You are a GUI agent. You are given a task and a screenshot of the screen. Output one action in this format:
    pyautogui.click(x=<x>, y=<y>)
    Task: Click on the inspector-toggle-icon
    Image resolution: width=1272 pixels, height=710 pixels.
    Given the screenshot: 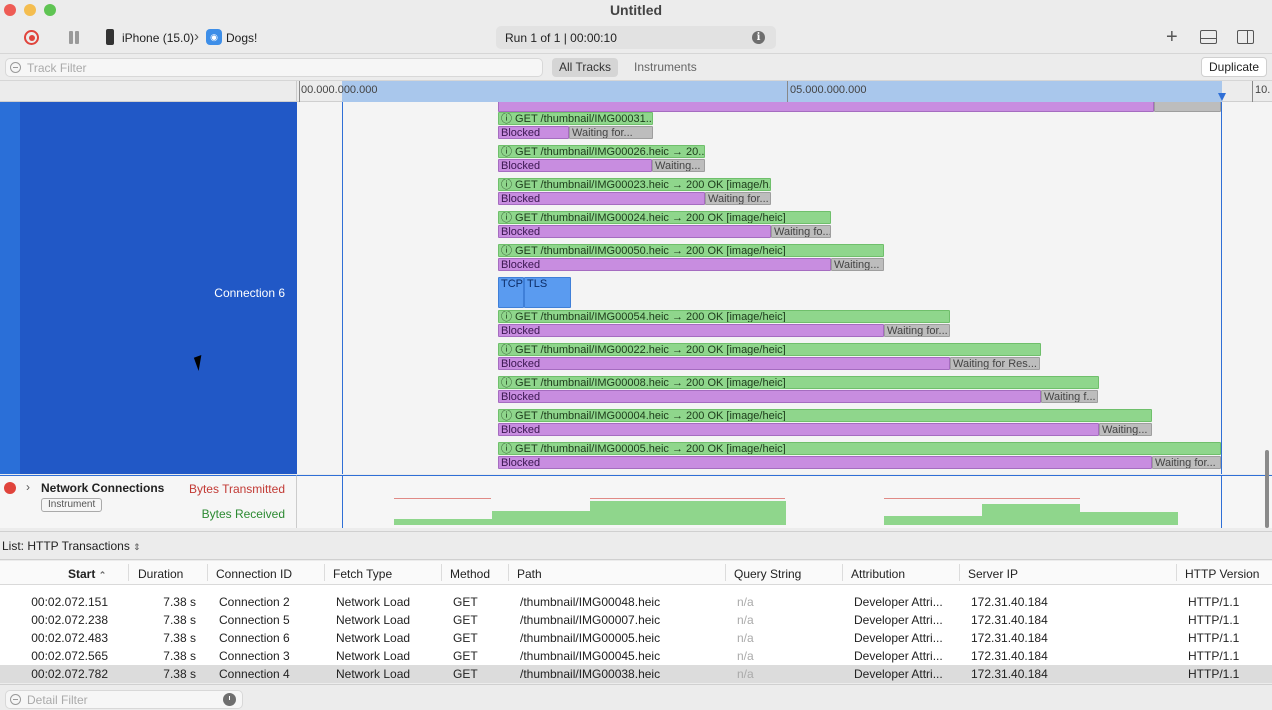 What is the action you would take?
    pyautogui.click(x=1245, y=37)
    